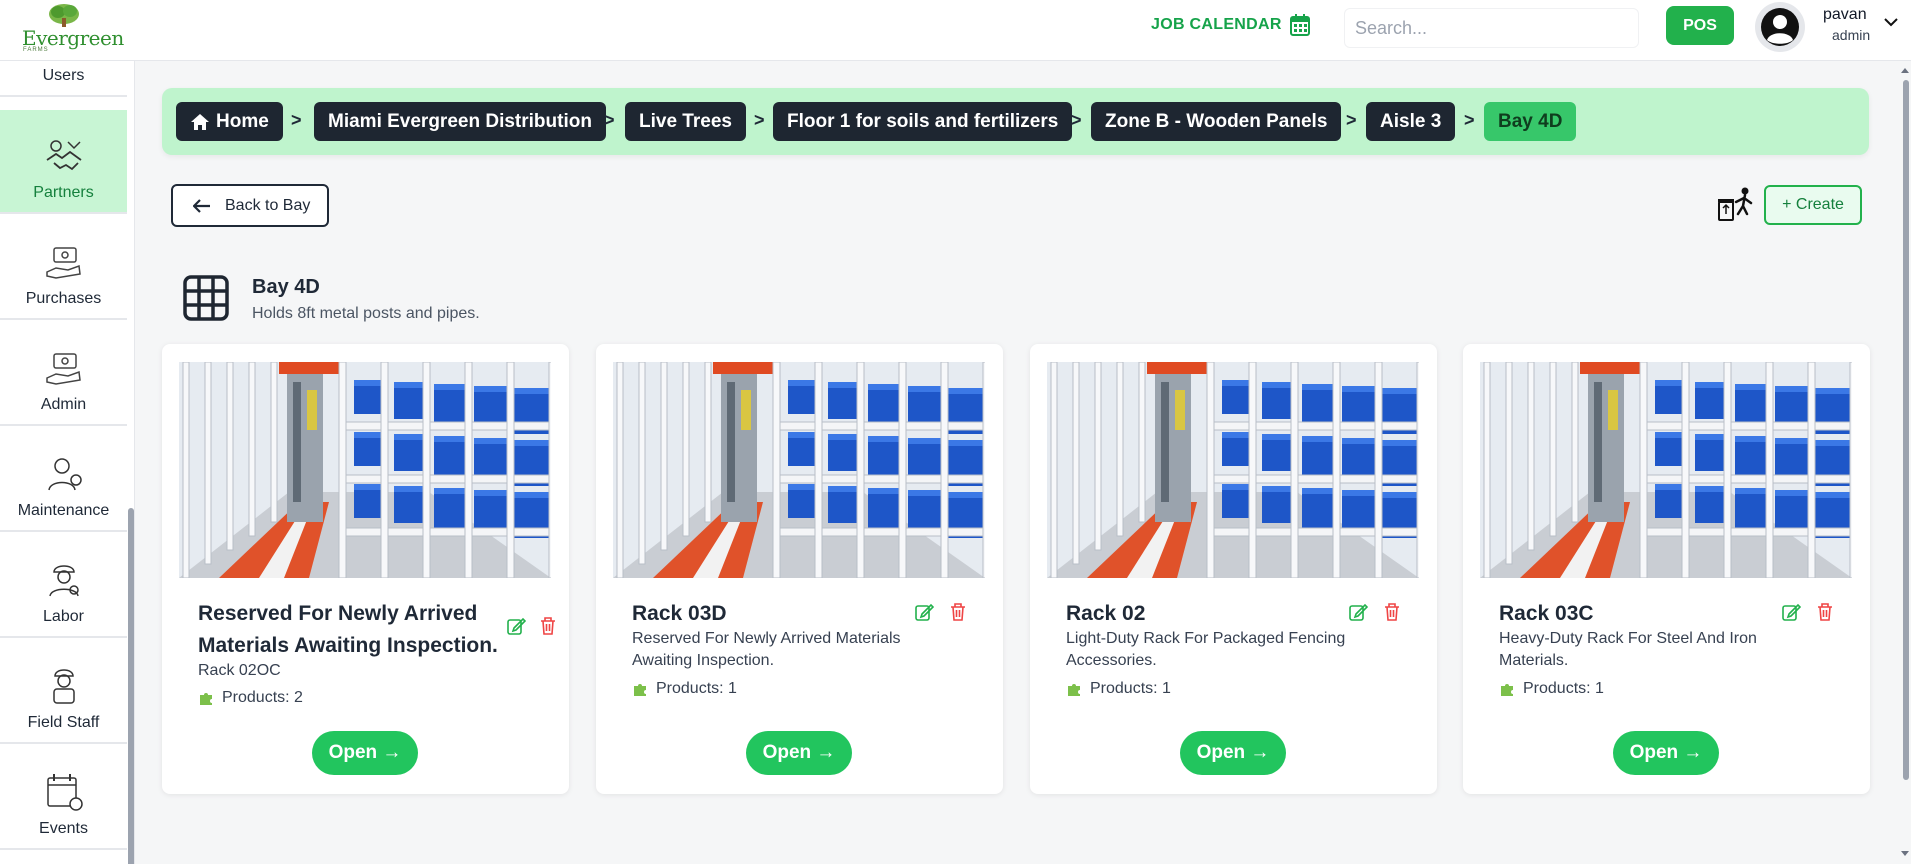 The height and width of the screenshot is (864, 1911). Describe the element at coordinates (685, 121) in the screenshot. I see `breadcrumb-live-trees: Live Trees` at that location.